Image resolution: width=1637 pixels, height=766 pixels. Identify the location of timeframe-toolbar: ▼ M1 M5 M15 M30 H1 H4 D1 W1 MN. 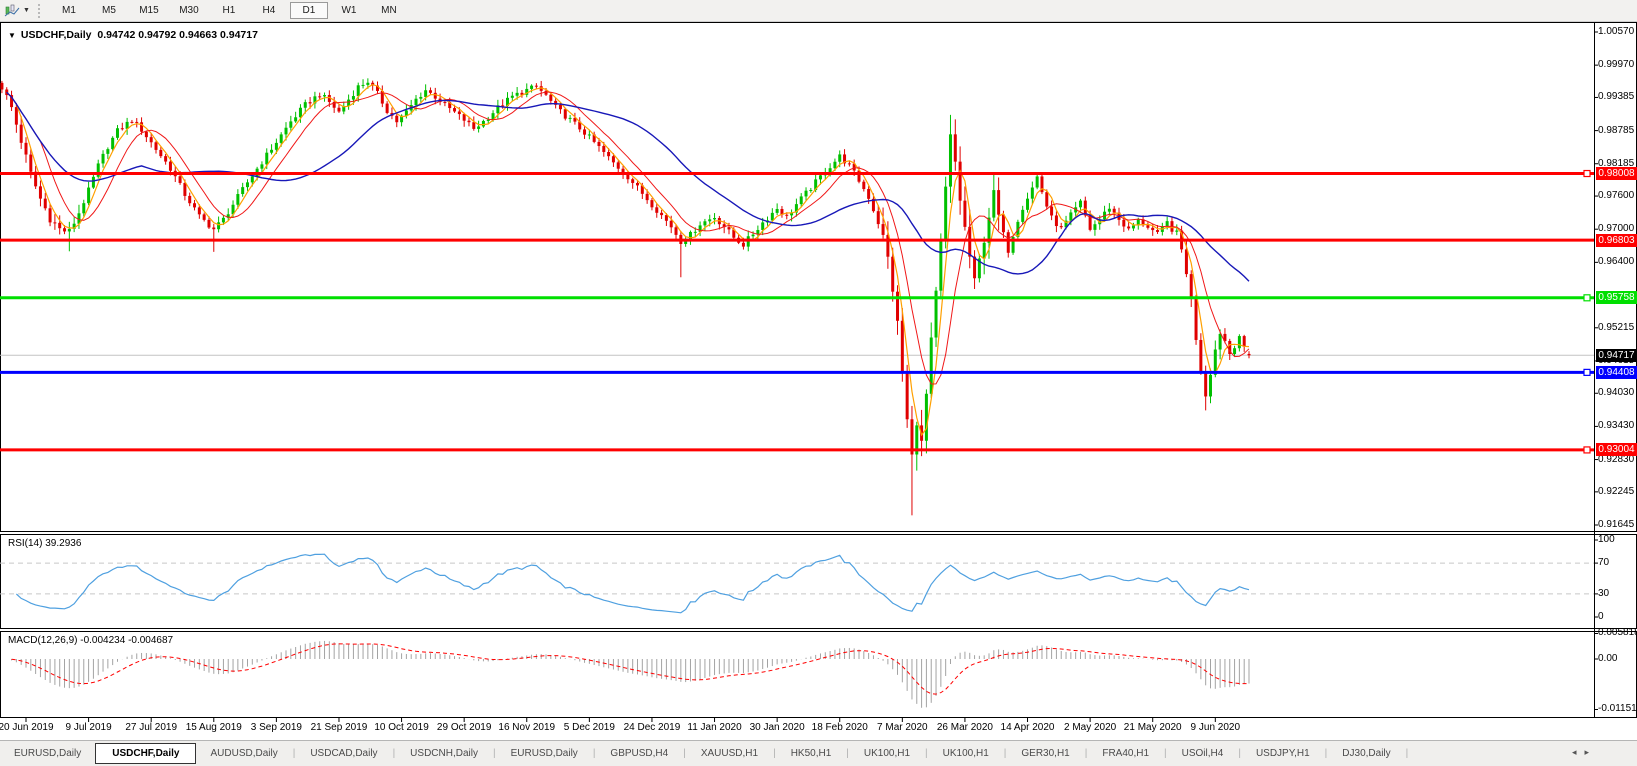
(818, 11).